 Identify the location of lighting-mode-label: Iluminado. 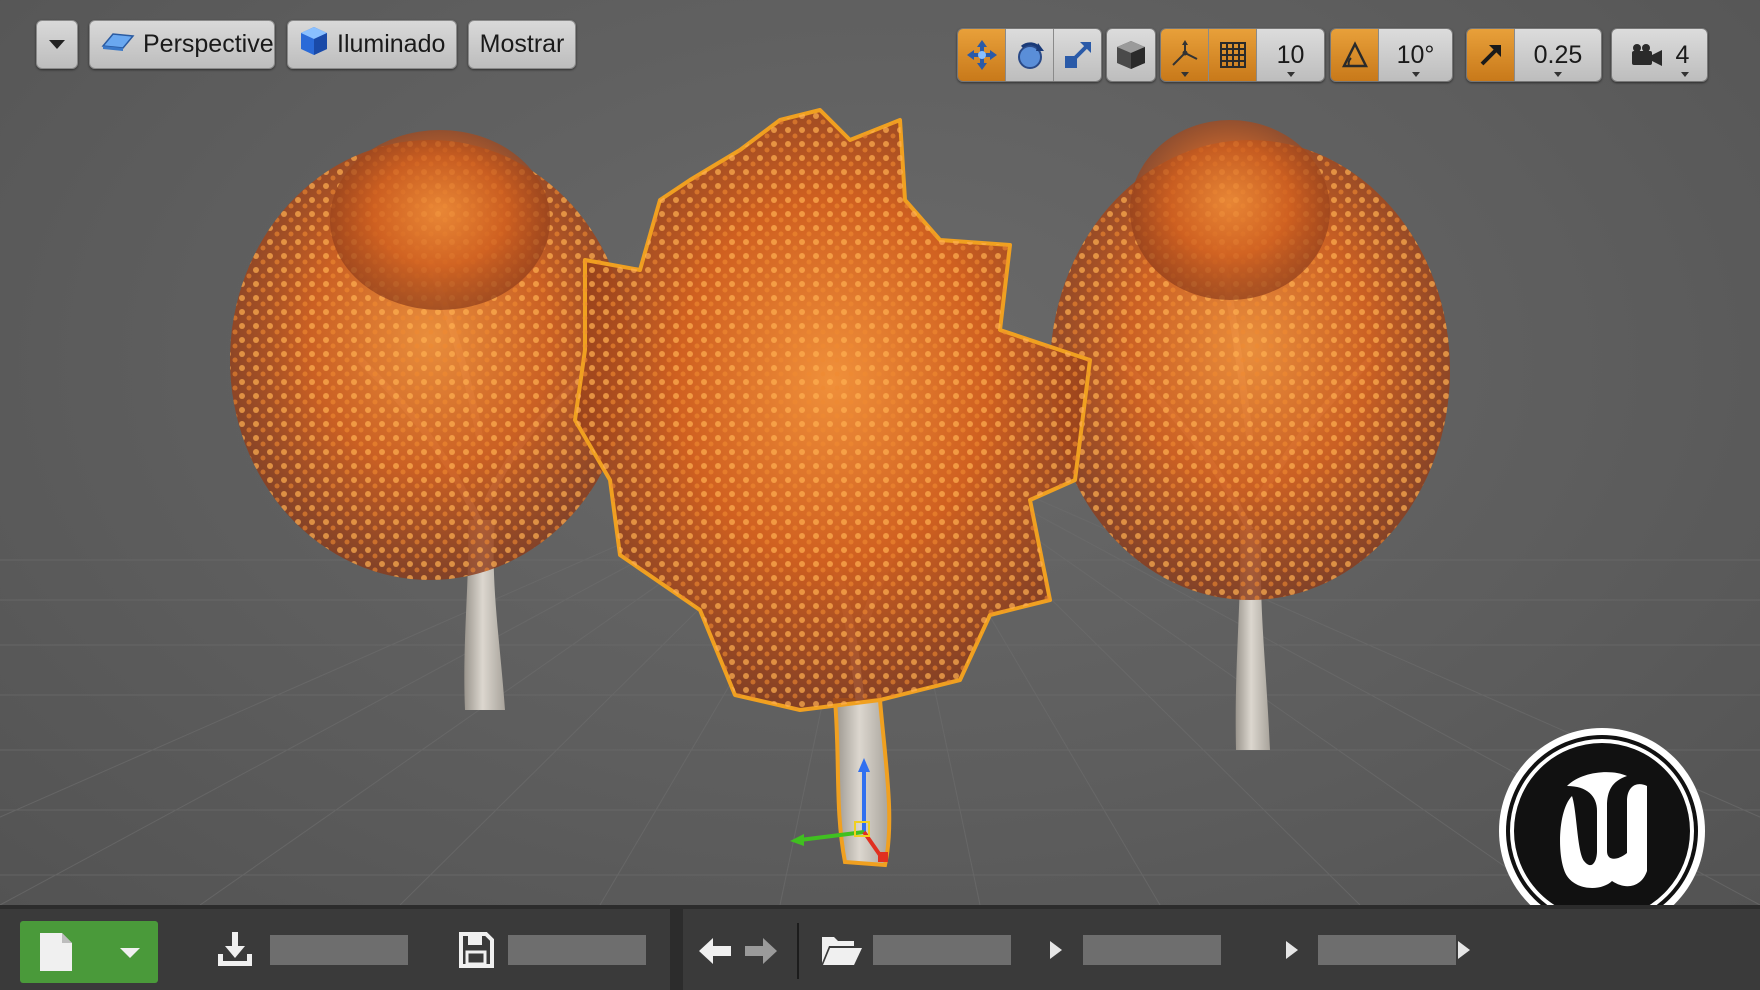
(391, 44).